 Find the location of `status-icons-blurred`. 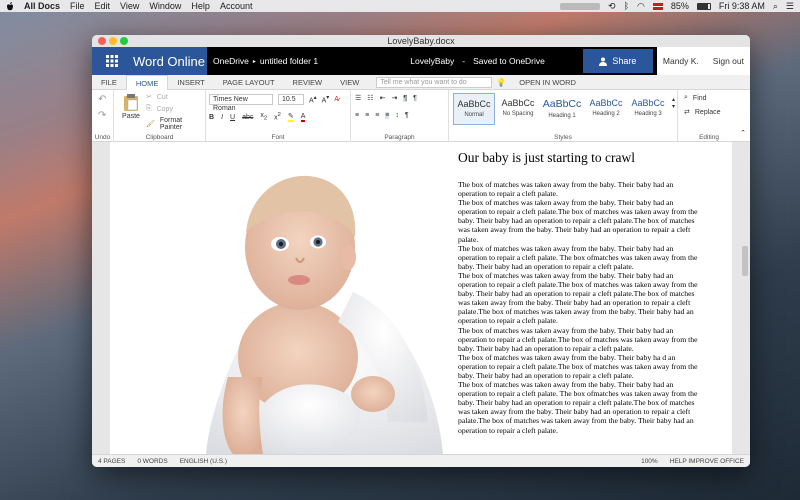

status-icons-blurred is located at coordinates (580, 6).